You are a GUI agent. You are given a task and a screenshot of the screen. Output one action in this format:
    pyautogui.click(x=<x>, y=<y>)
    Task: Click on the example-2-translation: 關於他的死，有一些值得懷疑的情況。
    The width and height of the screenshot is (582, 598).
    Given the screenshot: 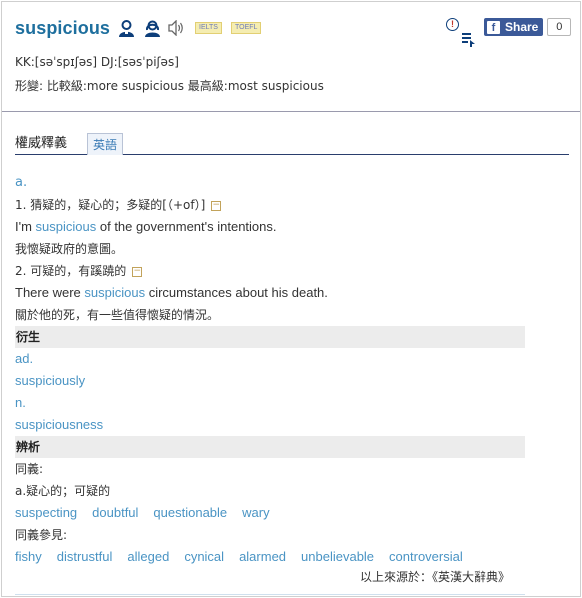 What is the action you would take?
    pyautogui.click(x=117, y=315)
    